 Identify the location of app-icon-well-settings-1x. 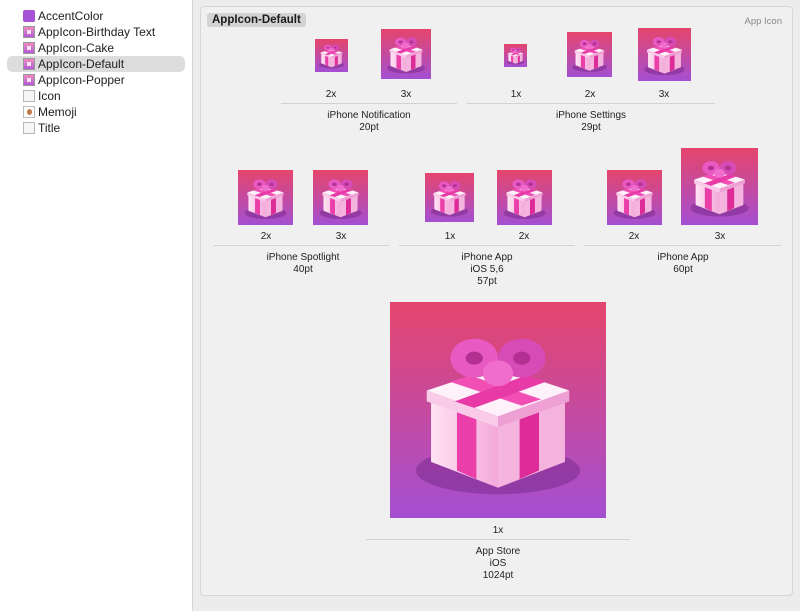
(515, 55).